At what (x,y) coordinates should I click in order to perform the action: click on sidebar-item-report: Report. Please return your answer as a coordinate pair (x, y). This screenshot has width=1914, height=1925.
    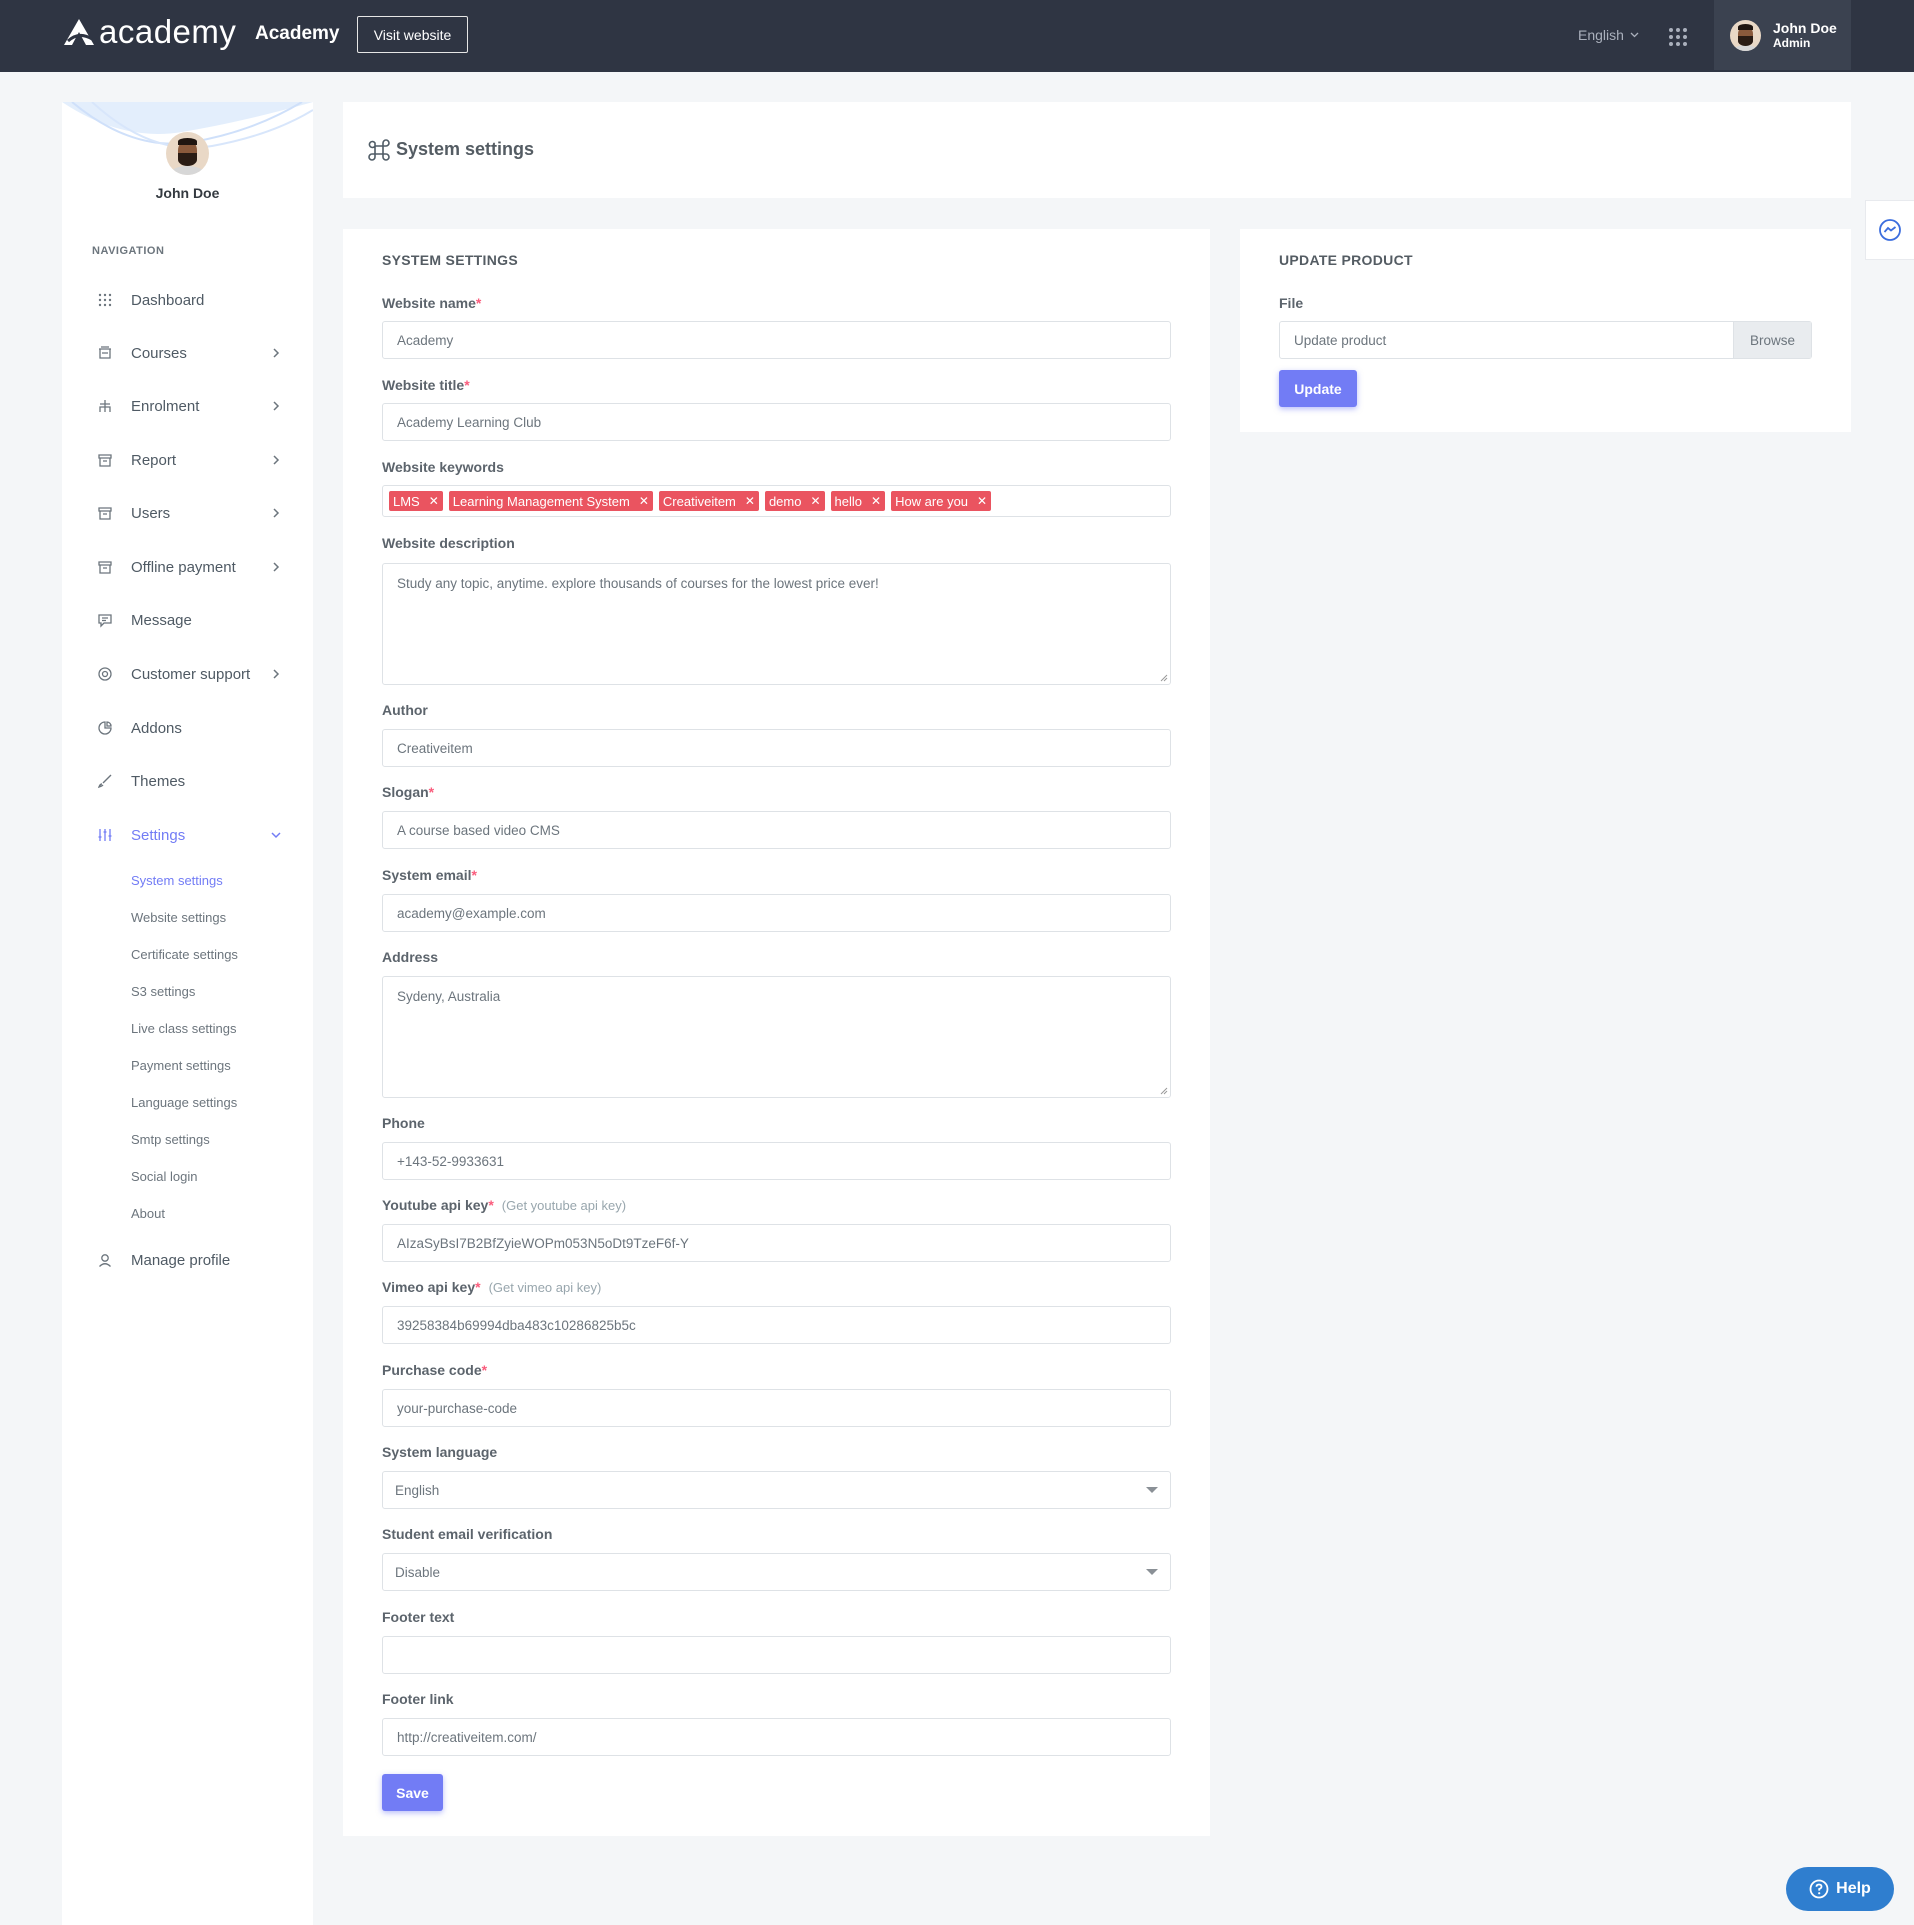
    Looking at the image, I should click on (187, 460).